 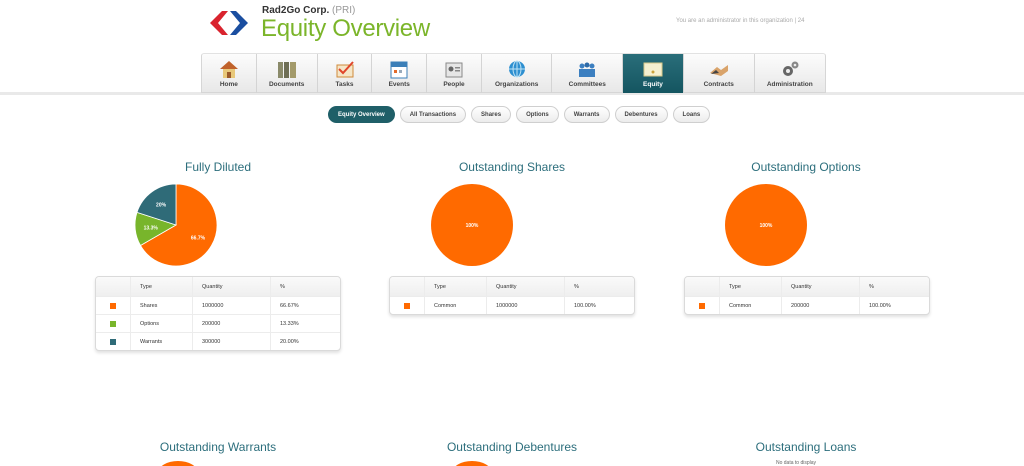 I want to click on subtab-equity-overview: Equity Overview, so click(x=361, y=114).